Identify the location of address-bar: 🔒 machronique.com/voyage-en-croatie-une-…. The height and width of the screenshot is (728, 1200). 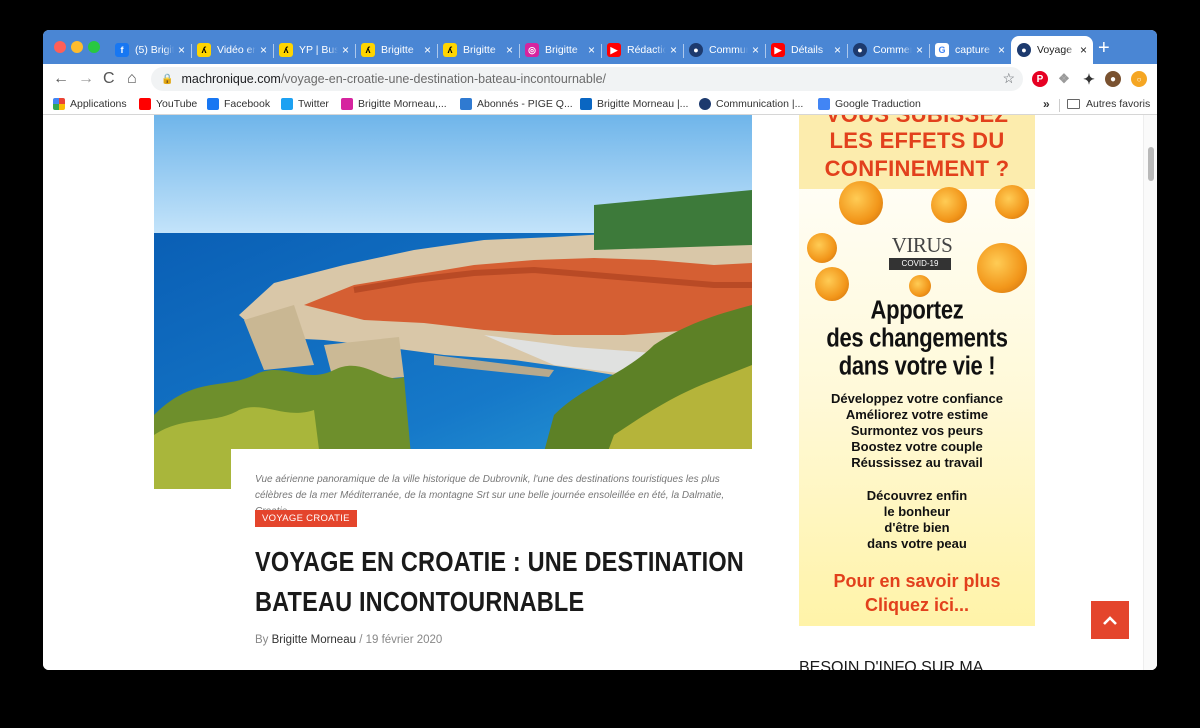
(587, 79).